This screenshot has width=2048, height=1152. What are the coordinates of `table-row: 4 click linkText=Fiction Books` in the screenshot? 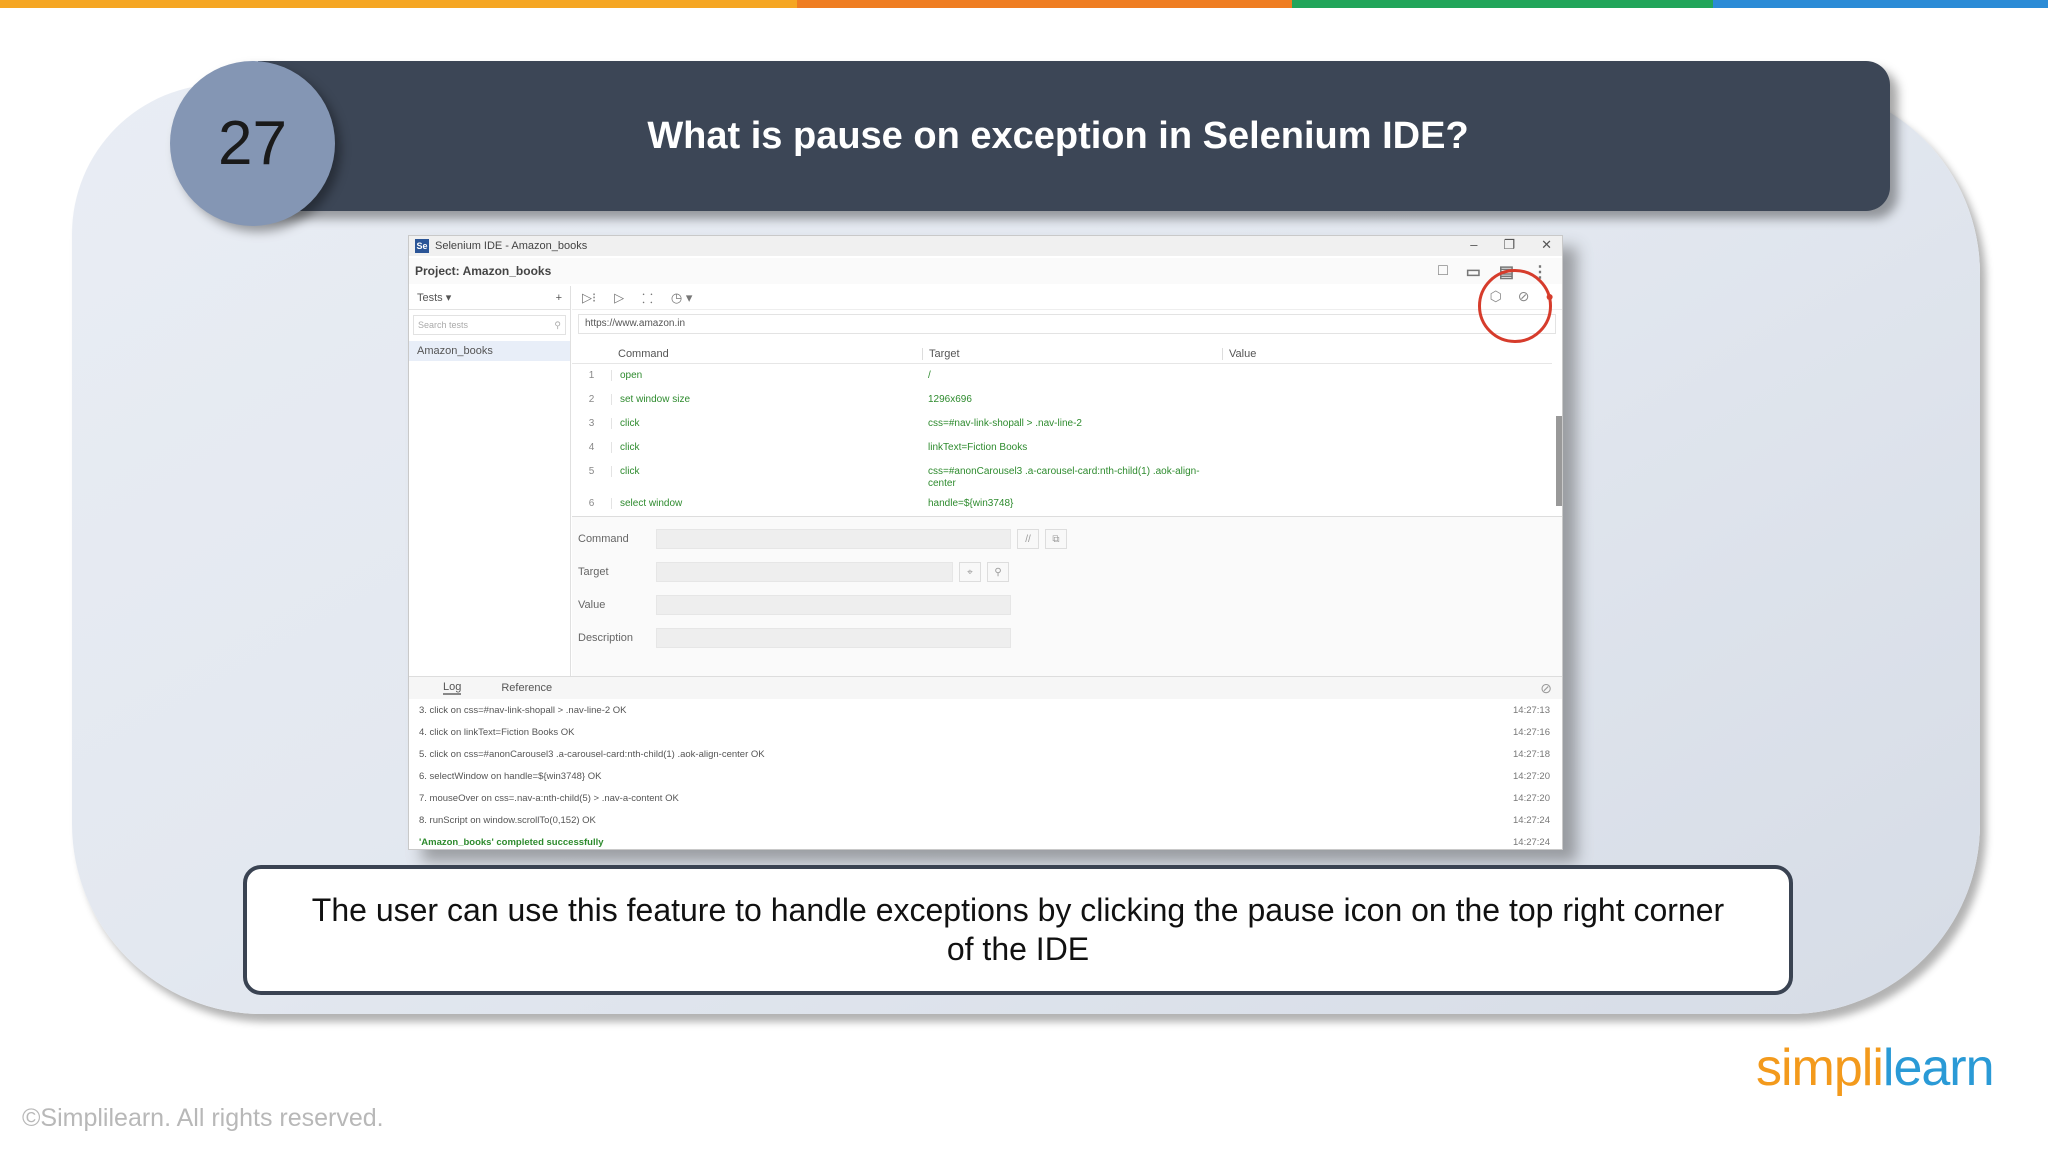 It's located at (1062, 448).